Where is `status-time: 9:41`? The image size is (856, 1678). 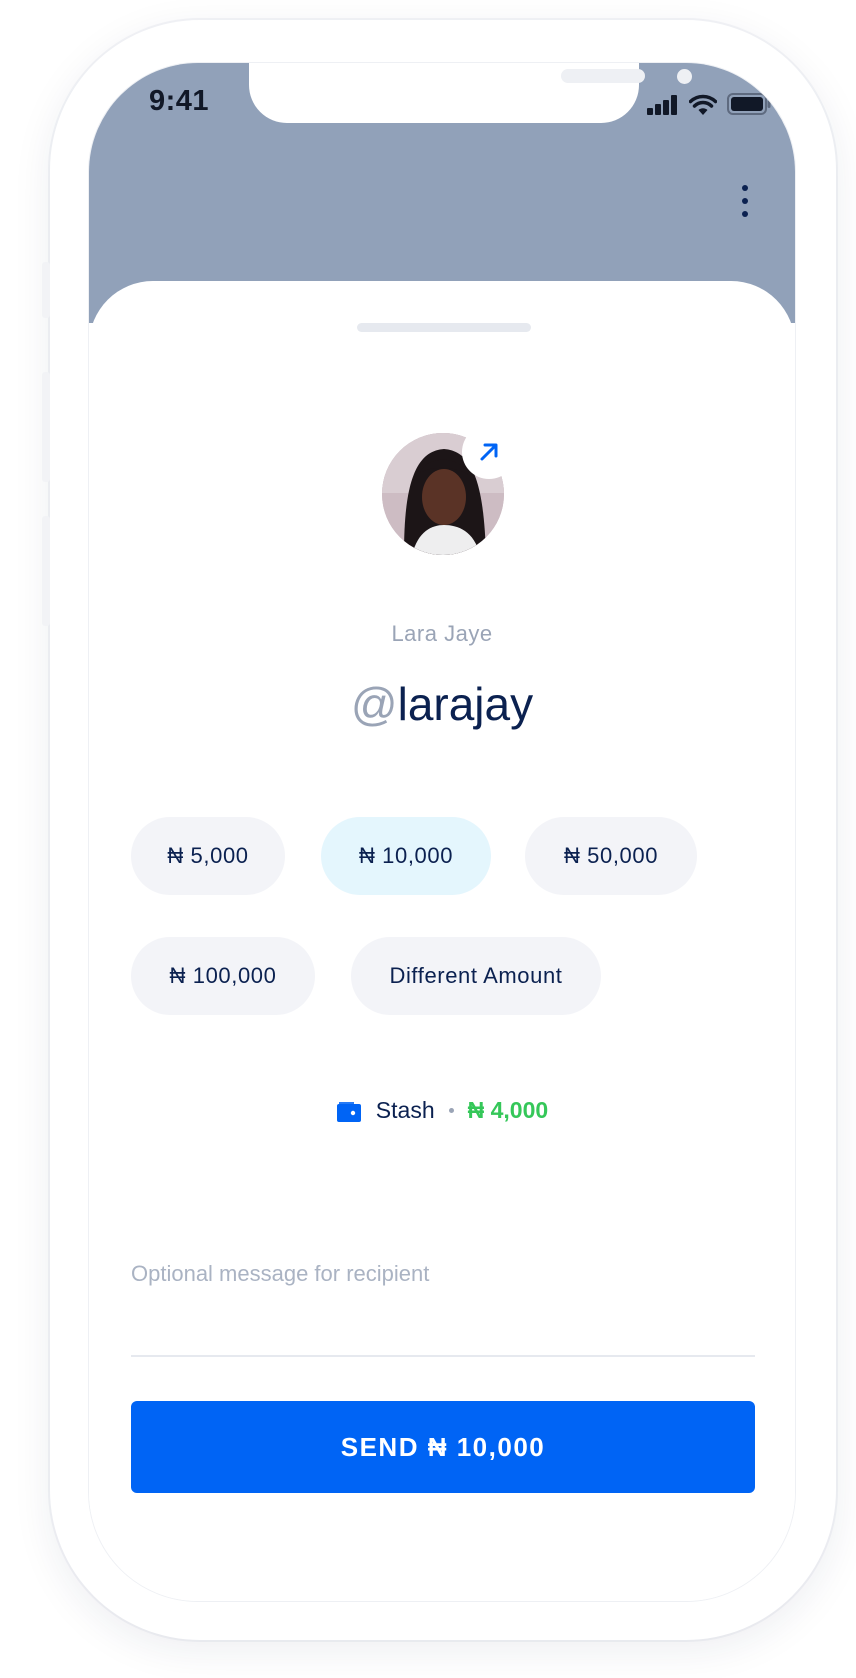
status-time: 9:41 is located at coordinates (179, 101).